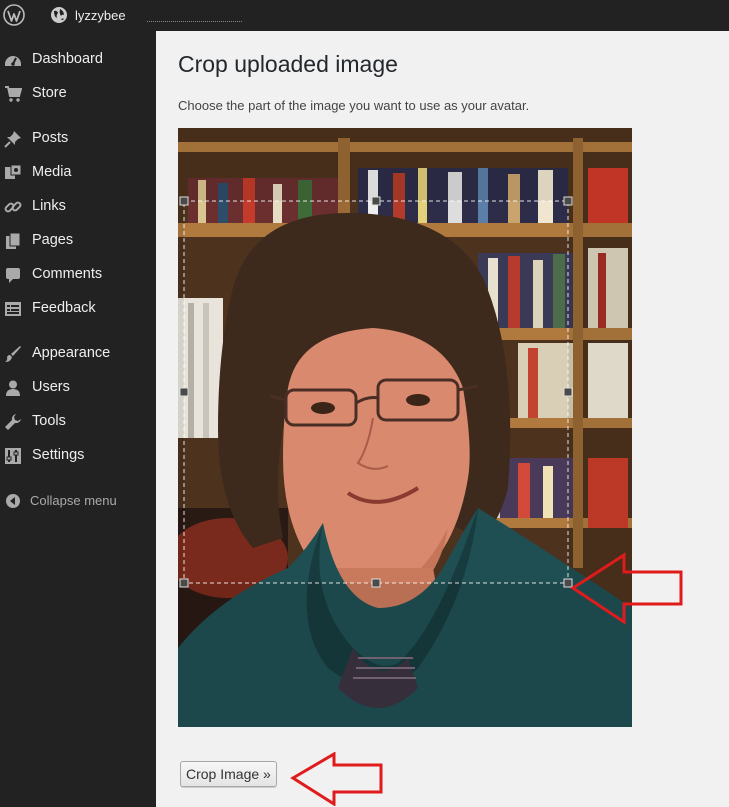  Describe the element at coordinates (59, 15) in the screenshot. I see `globe-icon` at that location.